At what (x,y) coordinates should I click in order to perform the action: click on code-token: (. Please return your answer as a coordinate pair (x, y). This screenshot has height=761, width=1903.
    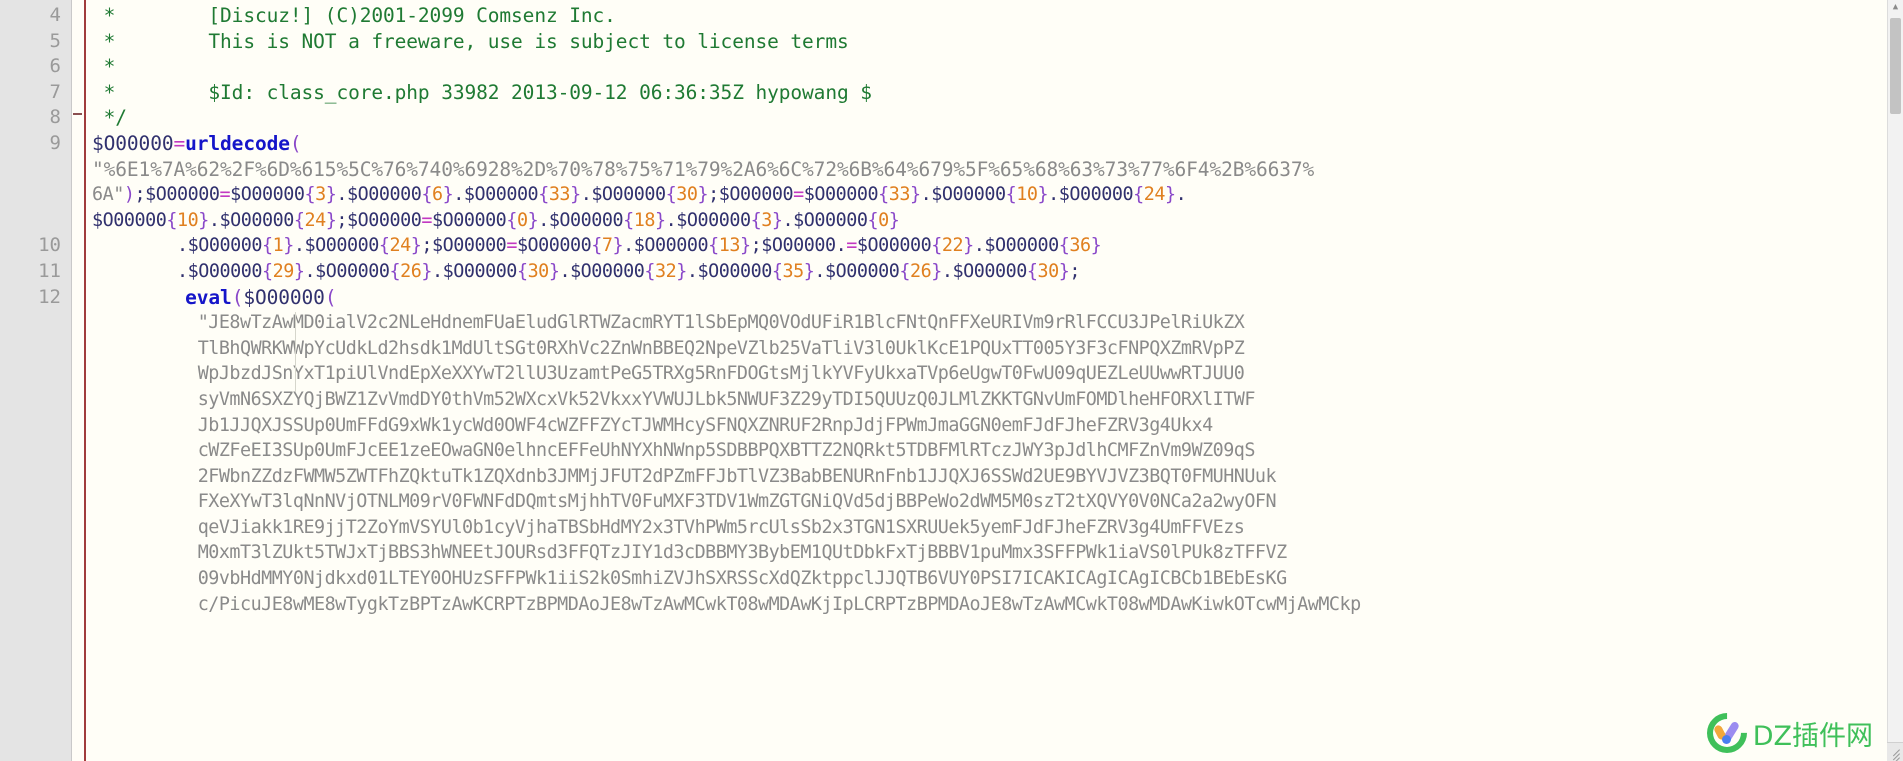
    Looking at the image, I should click on (295, 143).